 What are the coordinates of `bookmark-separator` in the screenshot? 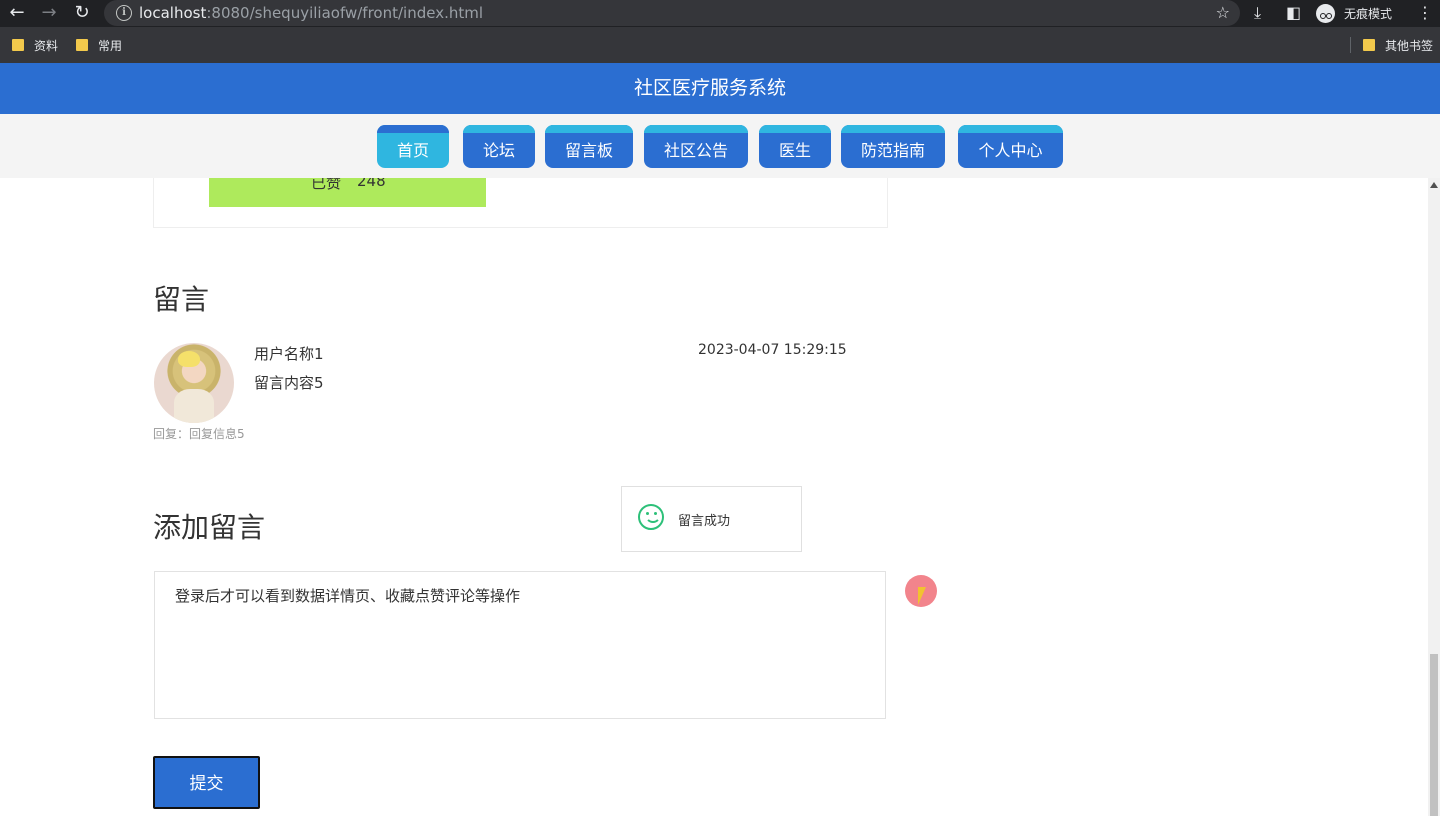 It's located at (1350, 45).